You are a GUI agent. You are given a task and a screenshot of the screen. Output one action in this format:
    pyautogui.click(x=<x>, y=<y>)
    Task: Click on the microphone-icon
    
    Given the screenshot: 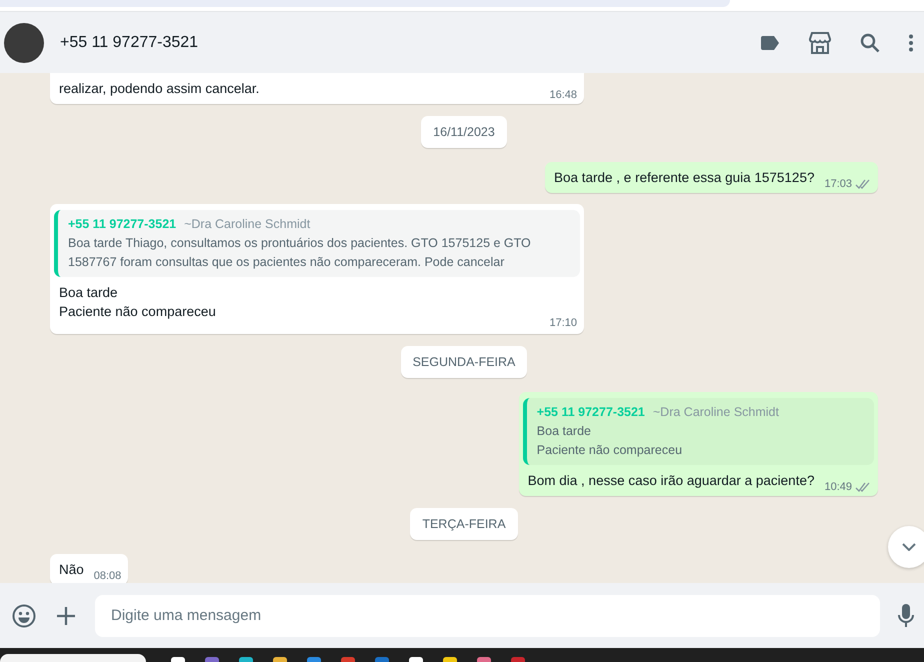 What is the action you would take?
    pyautogui.click(x=906, y=616)
    